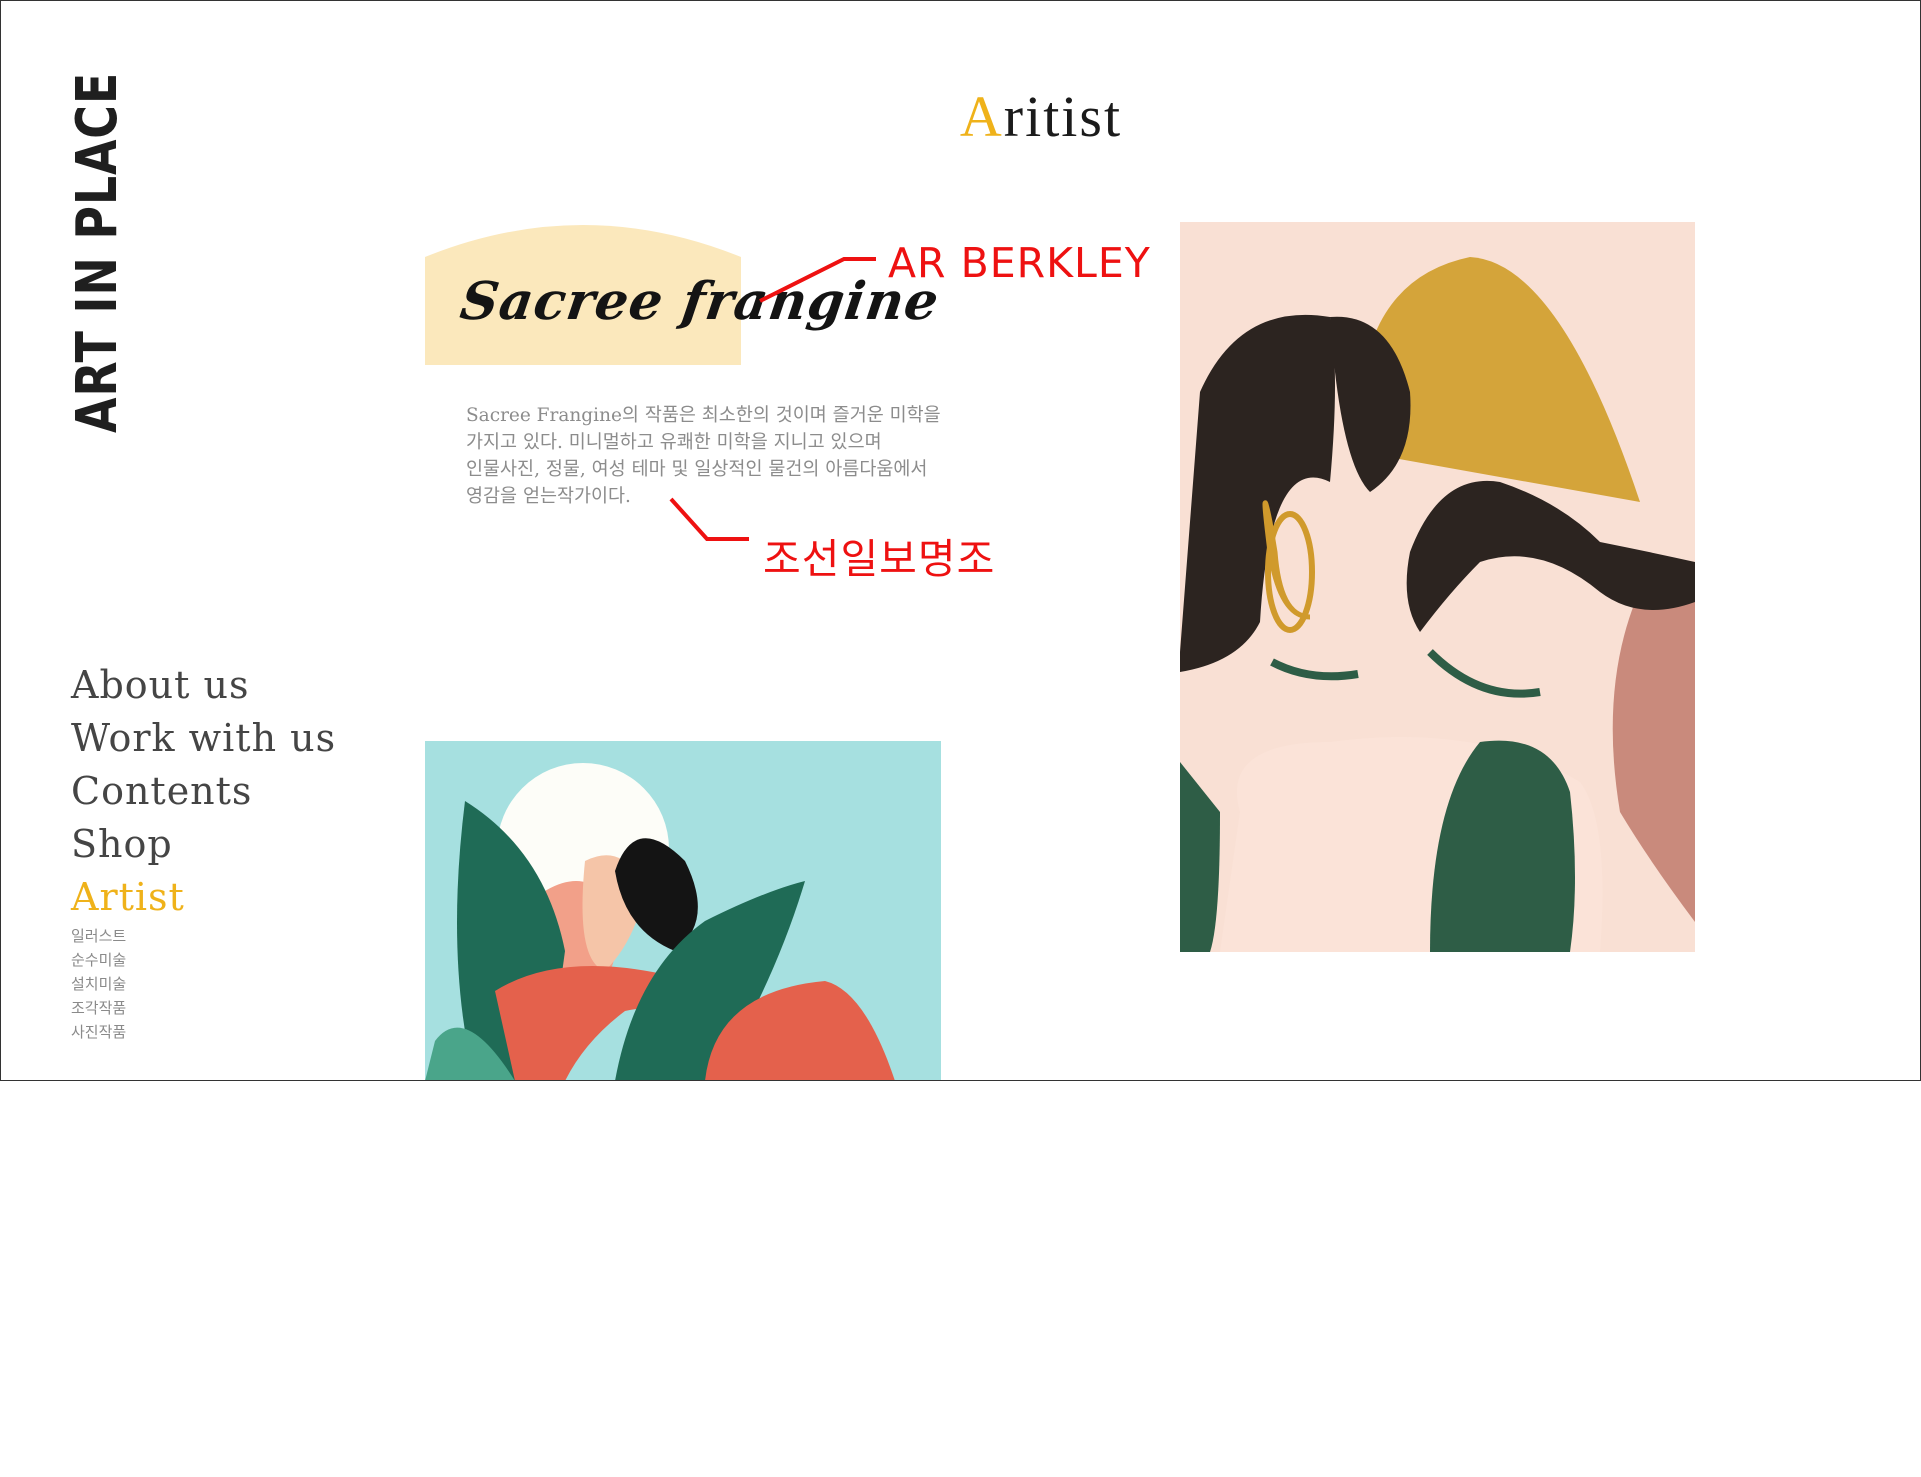  I want to click on page-title: Aritist, so click(960, 116).